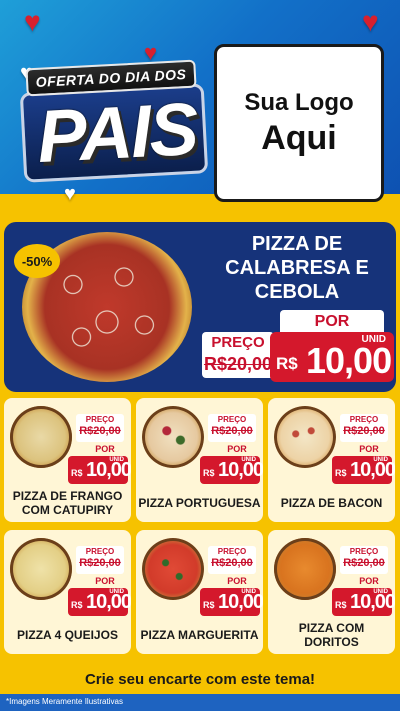 The width and height of the screenshot is (400, 711). Describe the element at coordinates (331, 635) in the screenshot. I see `product-name: PIZZA COM DORITOS` at that location.